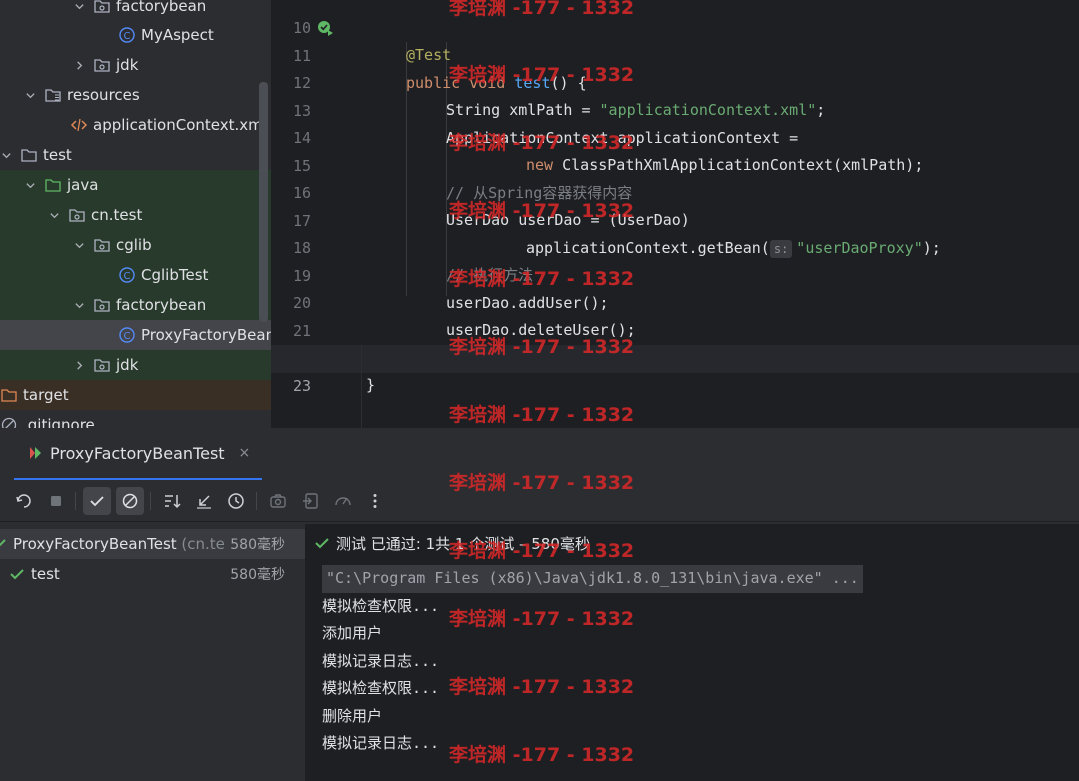 Image resolution: width=1079 pixels, height=781 pixels. I want to click on tree-item-myaspect: C MyAspect, so click(135, 35).